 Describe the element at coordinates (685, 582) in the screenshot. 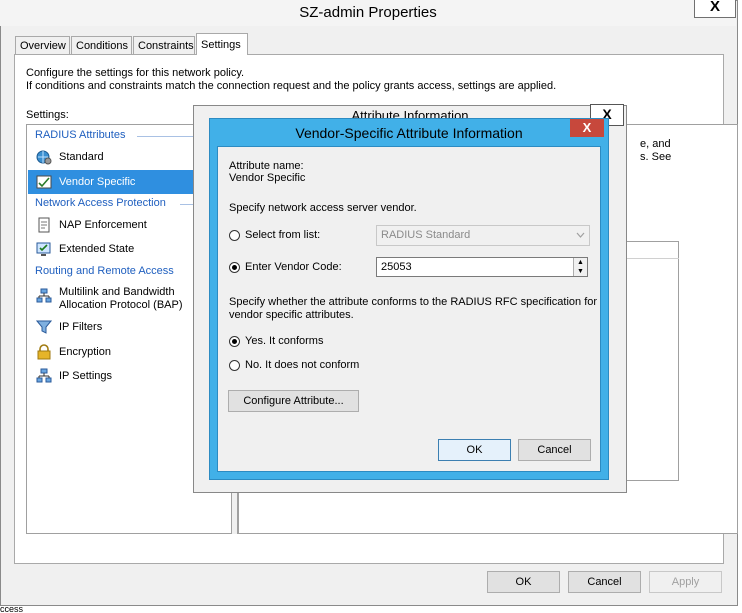

I see `apply-button: Apply` at that location.